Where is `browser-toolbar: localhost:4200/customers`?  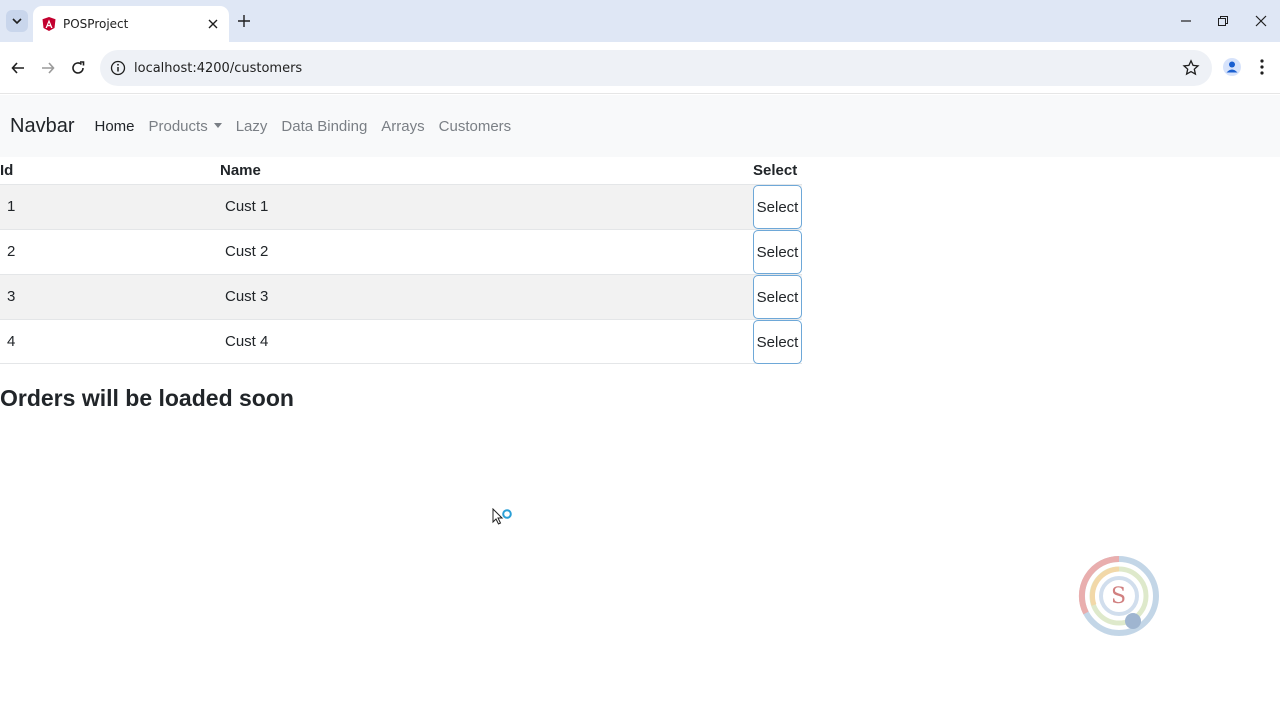
browser-toolbar: localhost:4200/customers is located at coordinates (640, 68).